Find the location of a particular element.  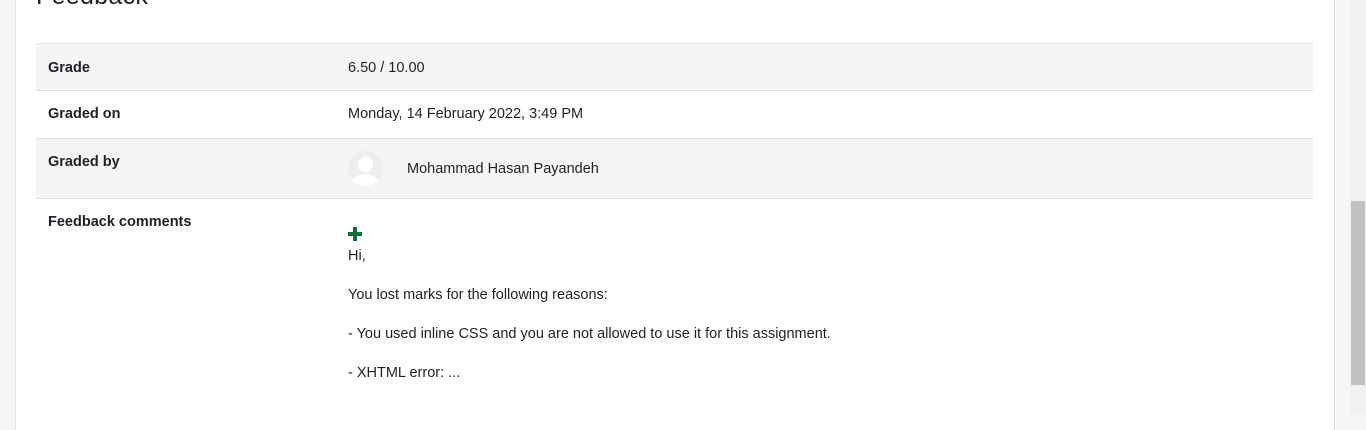

table-row-graded-by: Graded by Mohammad Hasan Payandeh is located at coordinates (674, 168).